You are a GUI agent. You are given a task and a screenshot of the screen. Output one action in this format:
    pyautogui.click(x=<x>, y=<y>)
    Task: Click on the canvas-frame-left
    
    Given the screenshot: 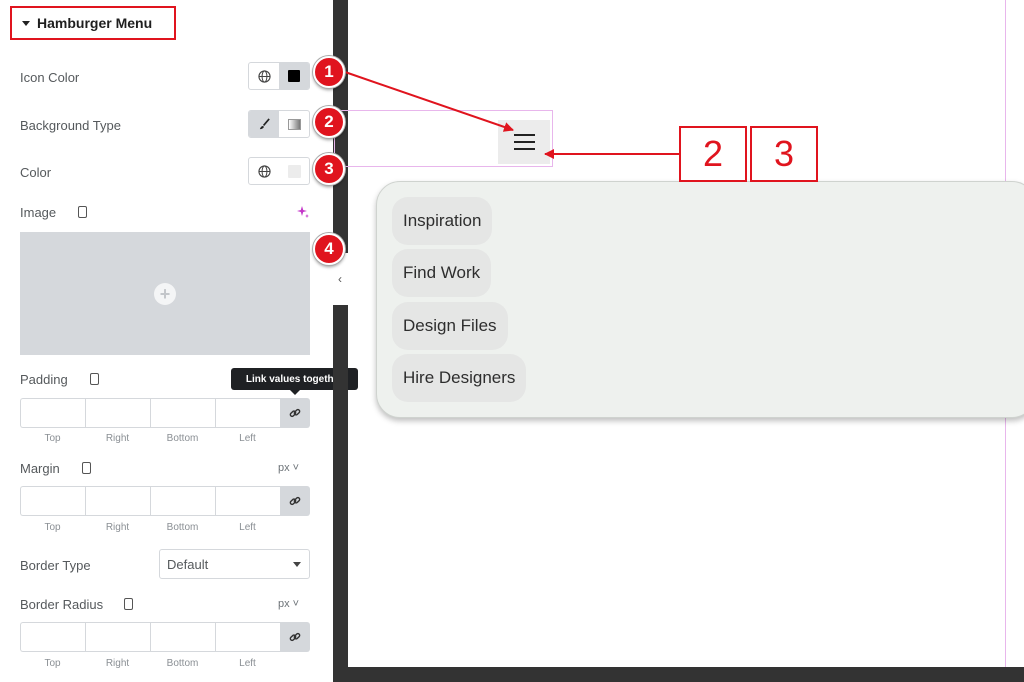 What is the action you would take?
    pyautogui.click(x=340, y=341)
    